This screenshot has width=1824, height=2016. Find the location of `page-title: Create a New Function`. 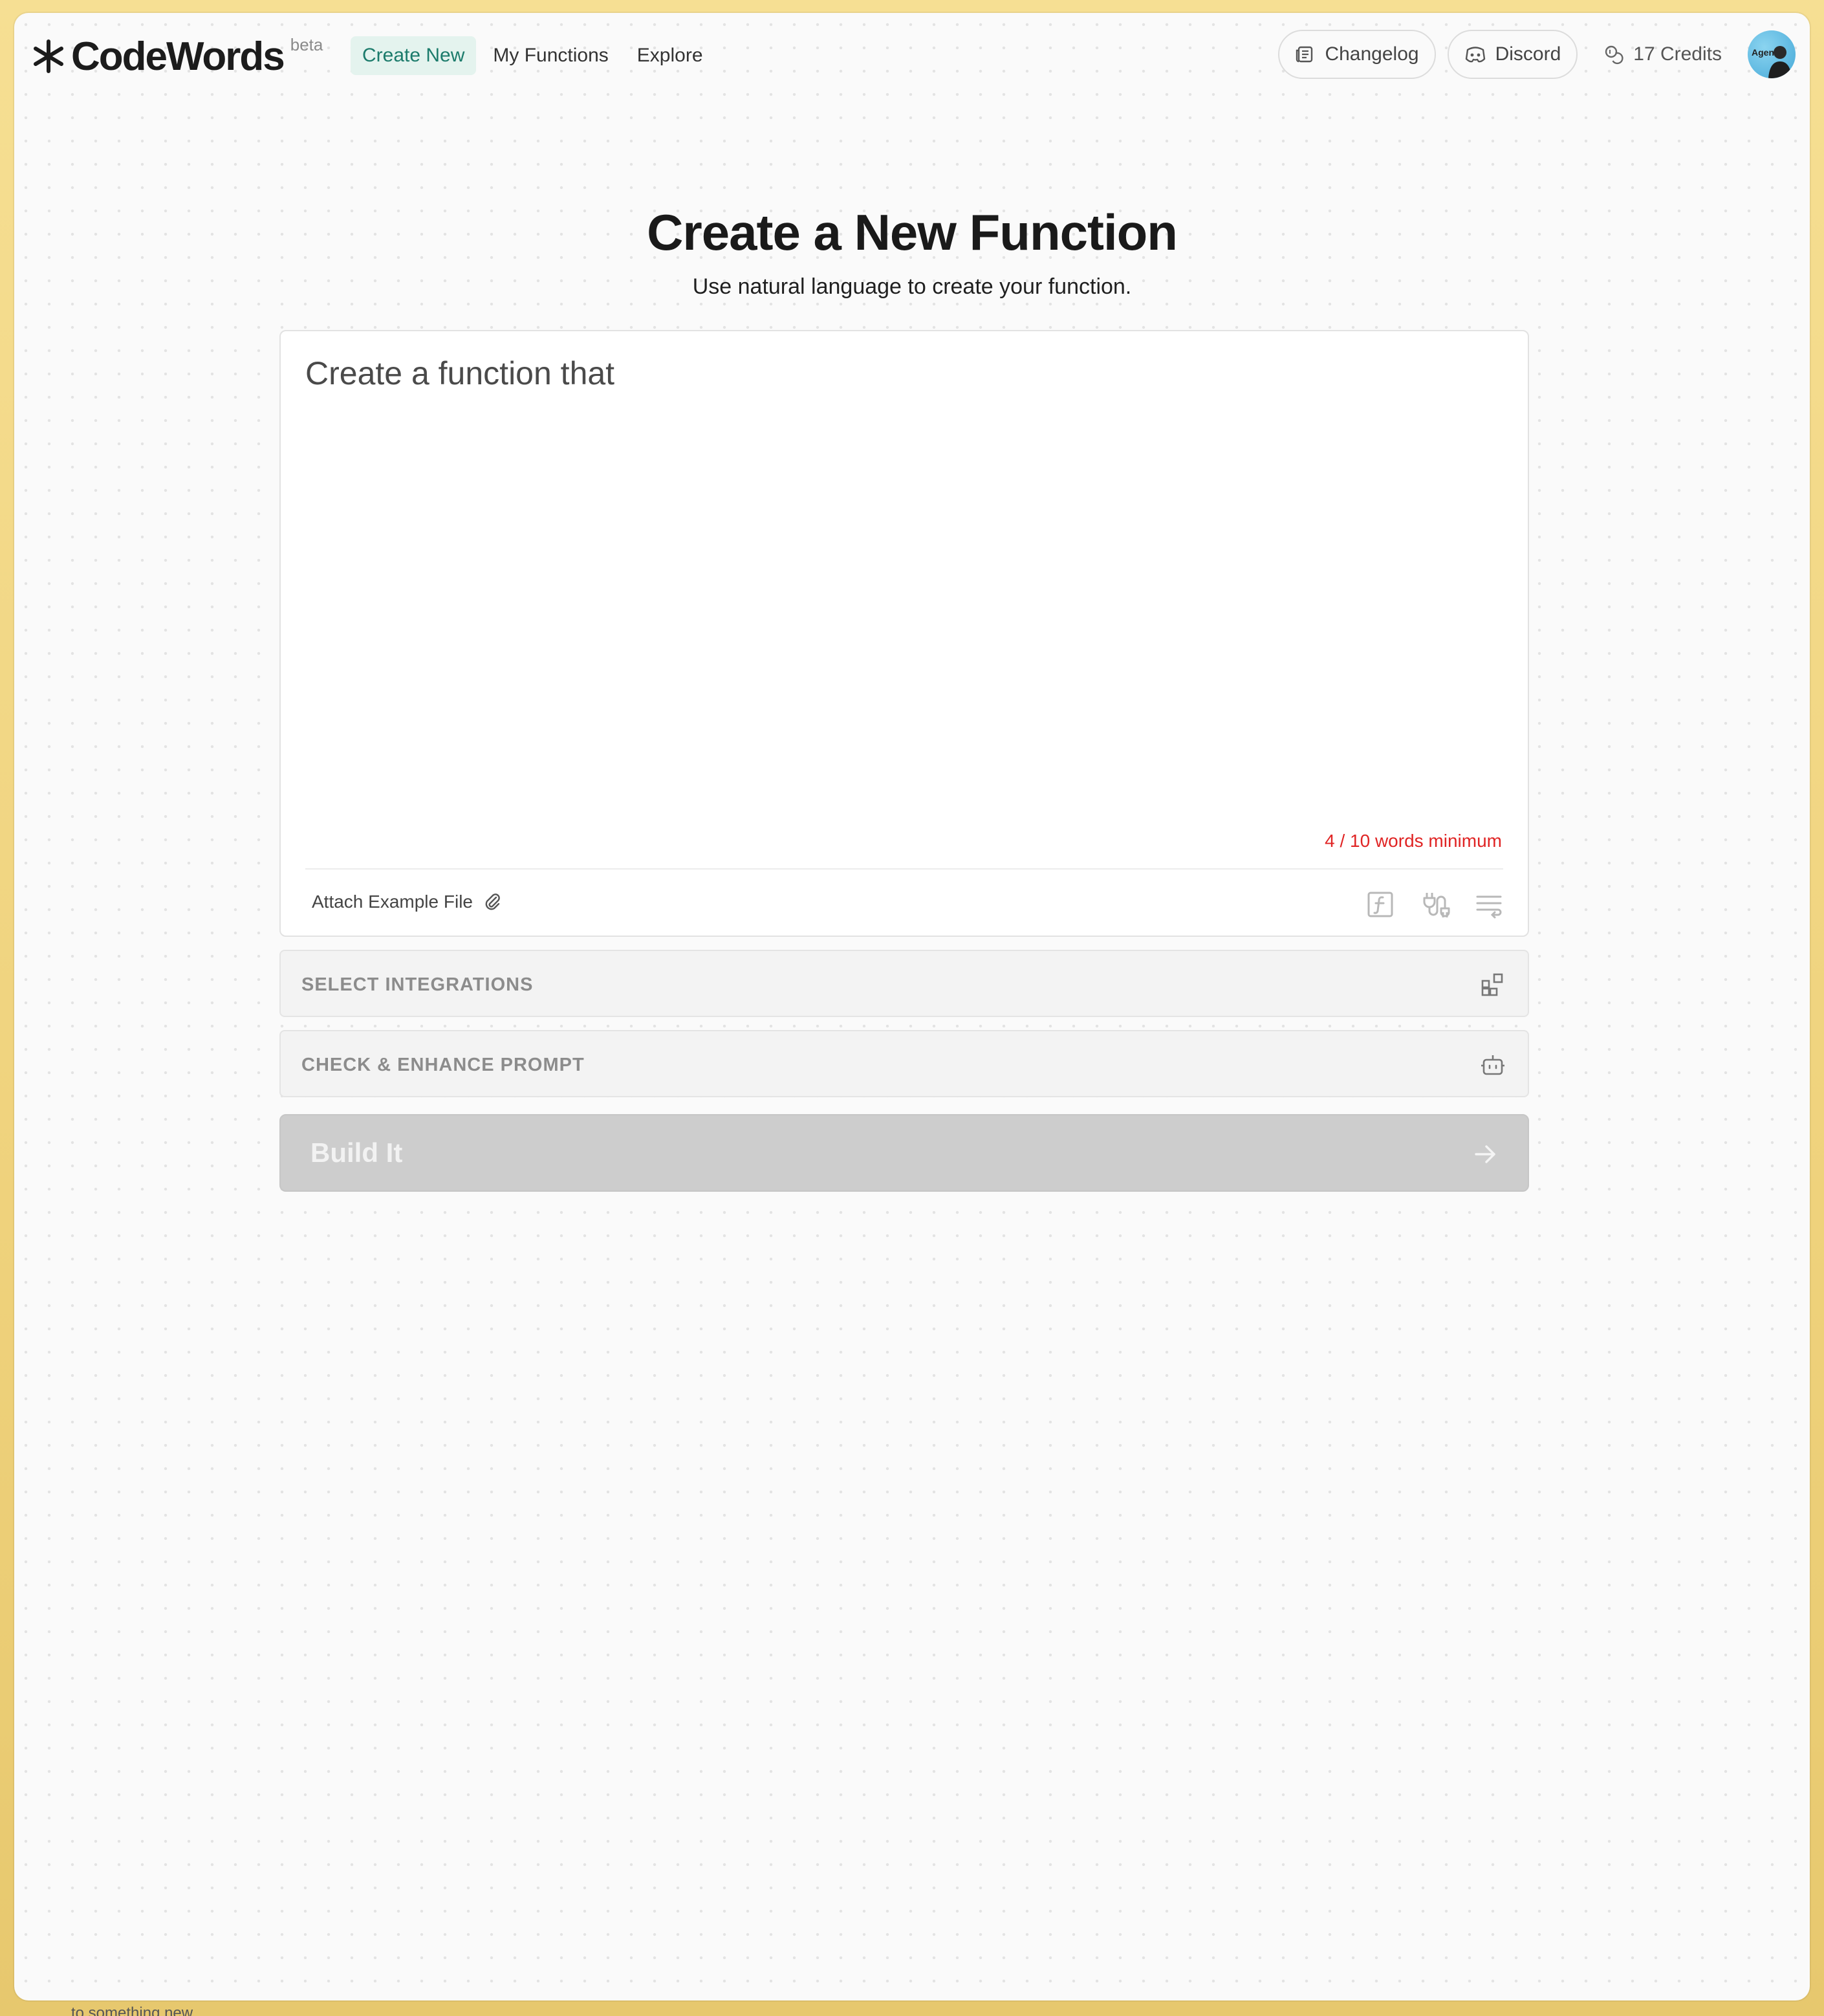

page-title: Create a New Function is located at coordinates (912, 232).